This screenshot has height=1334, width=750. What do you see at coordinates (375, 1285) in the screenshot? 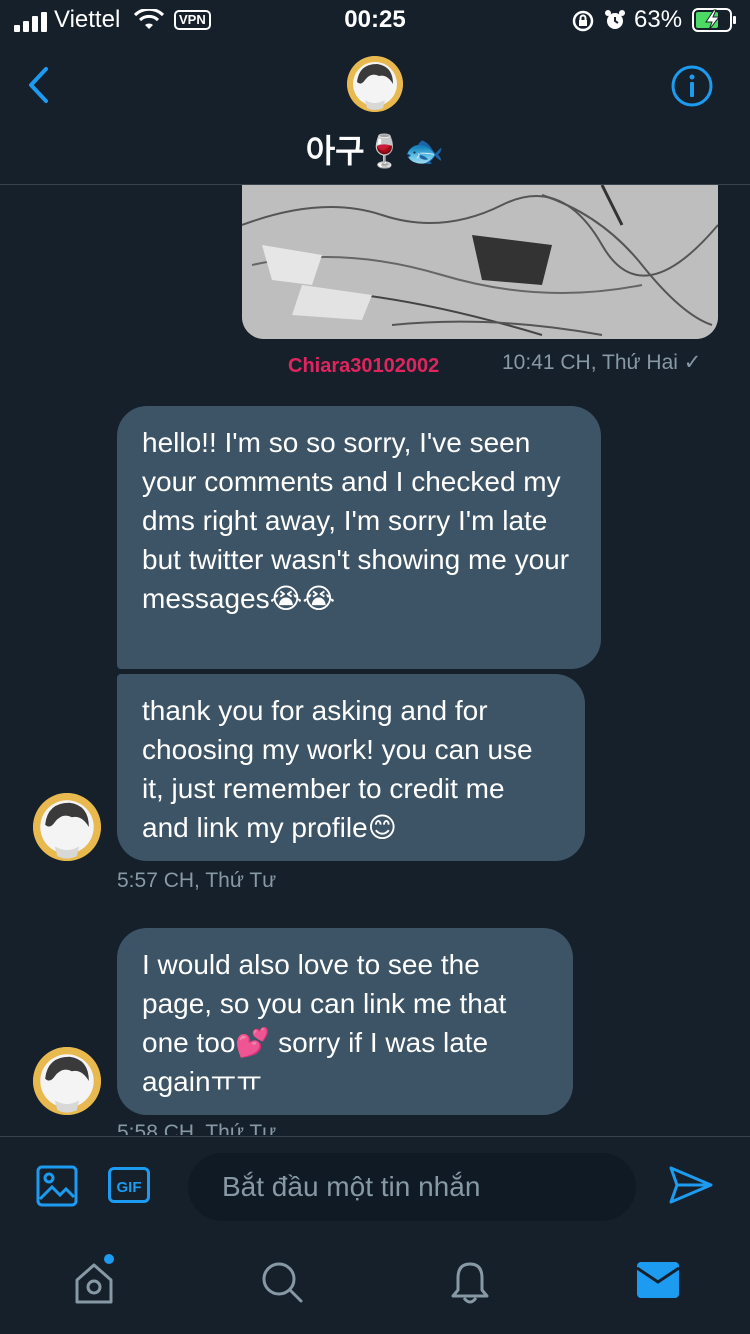
I see `bottom-tab-bar` at bounding box center [375, 1285].